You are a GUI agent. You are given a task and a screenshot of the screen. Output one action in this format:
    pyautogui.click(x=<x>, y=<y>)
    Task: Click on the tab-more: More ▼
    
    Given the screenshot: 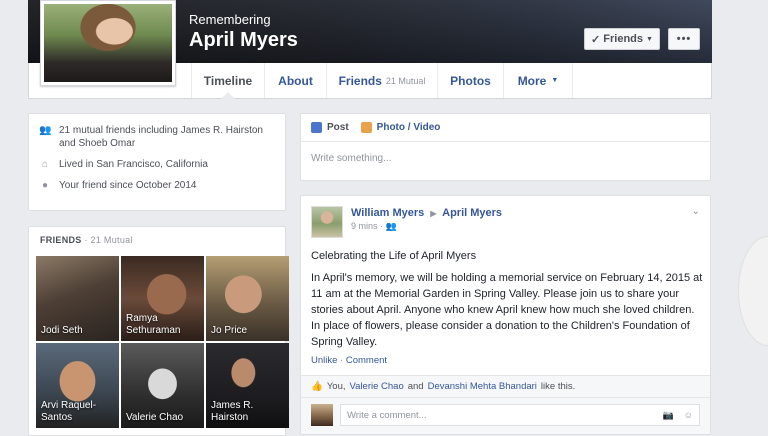 What is the action you would take?
    pyautogui.click(x=538, y=80)
    